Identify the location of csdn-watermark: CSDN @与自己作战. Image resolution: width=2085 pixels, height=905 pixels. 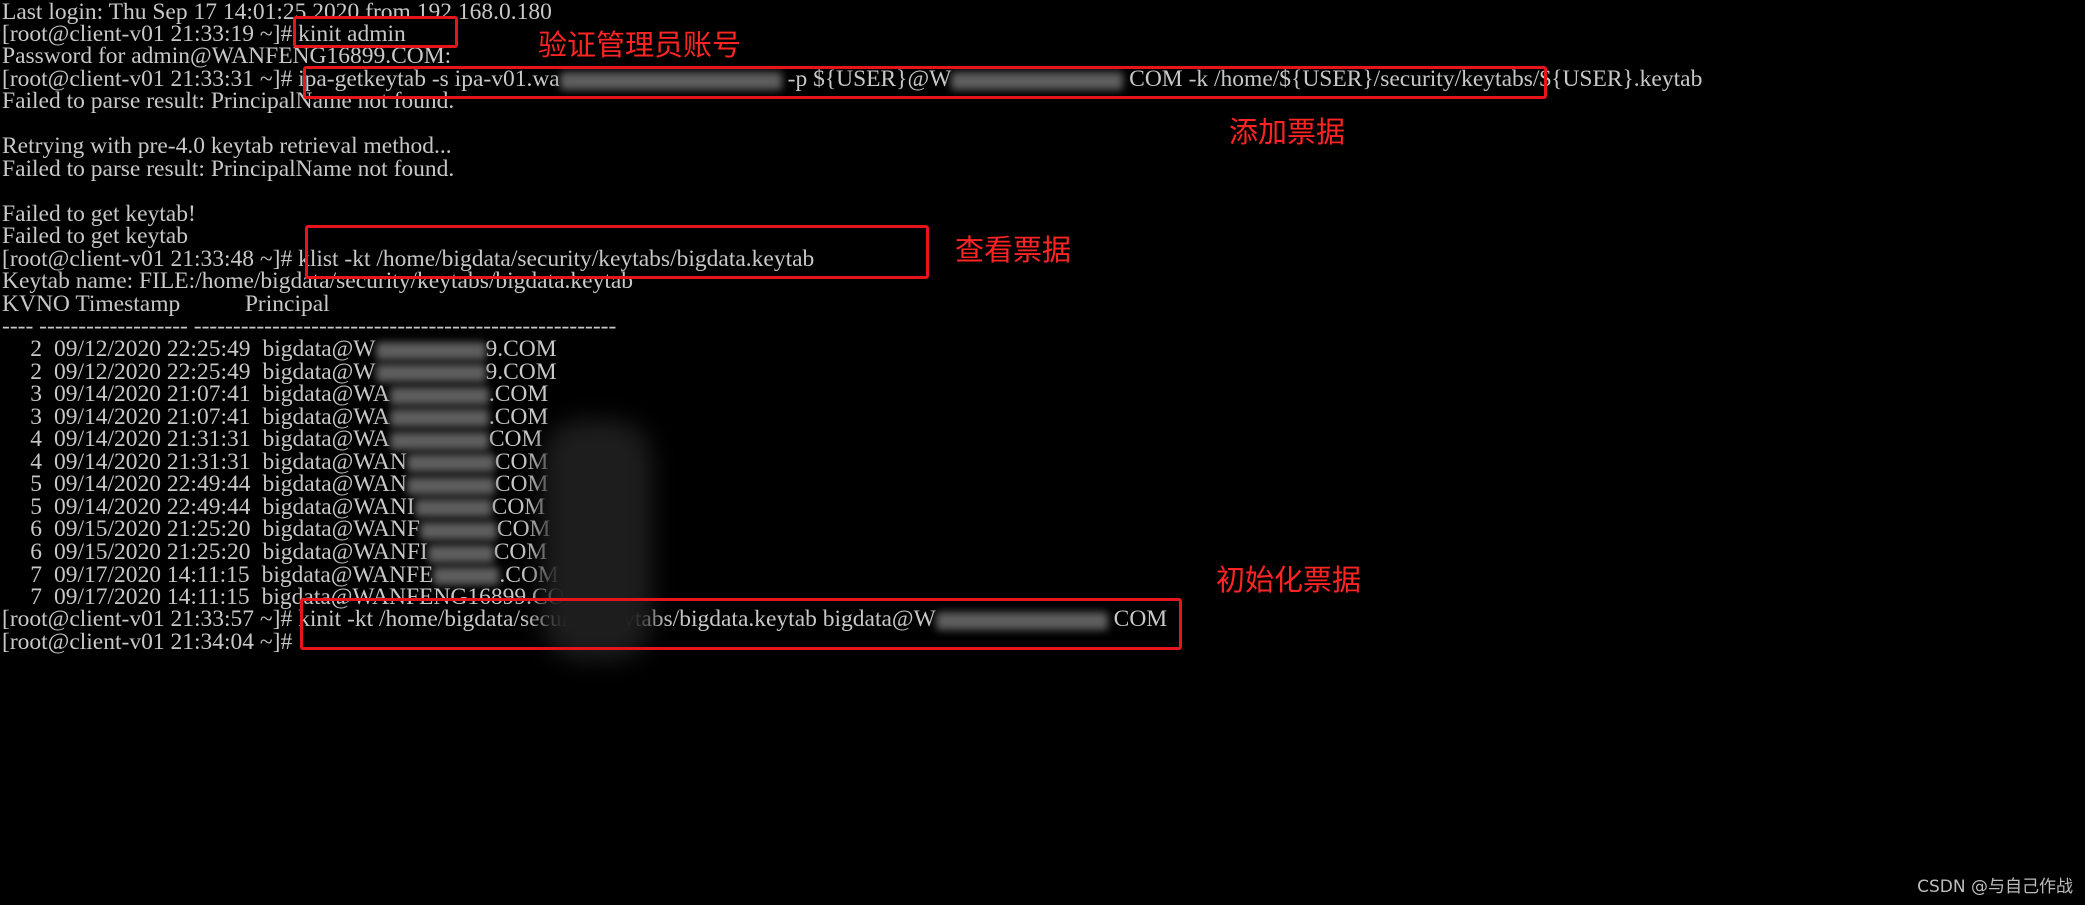
(1995, 887).